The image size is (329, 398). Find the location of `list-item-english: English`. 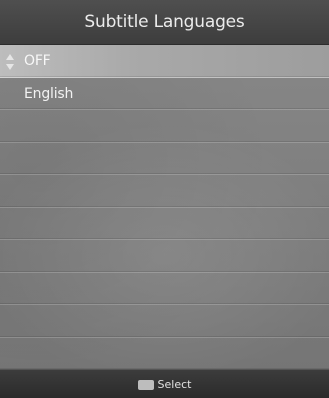

list-item-english: English is located at coordinates (164, 94).